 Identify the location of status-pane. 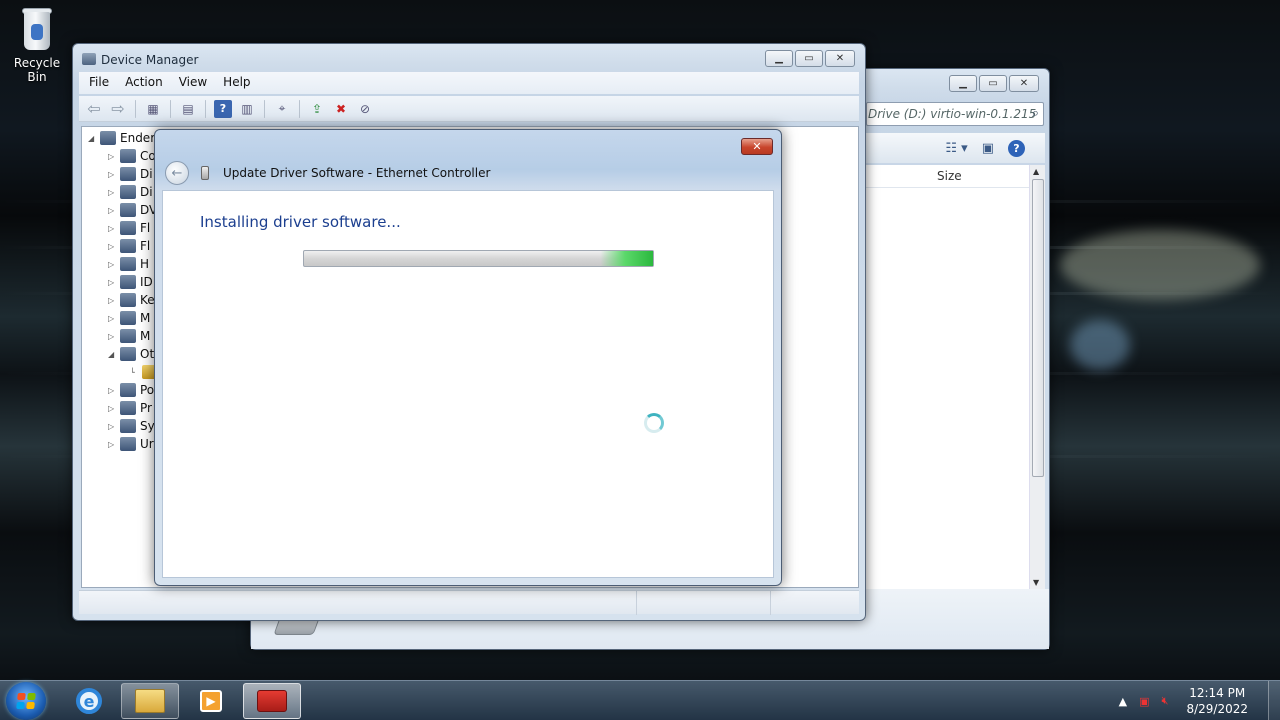
(814, 603).